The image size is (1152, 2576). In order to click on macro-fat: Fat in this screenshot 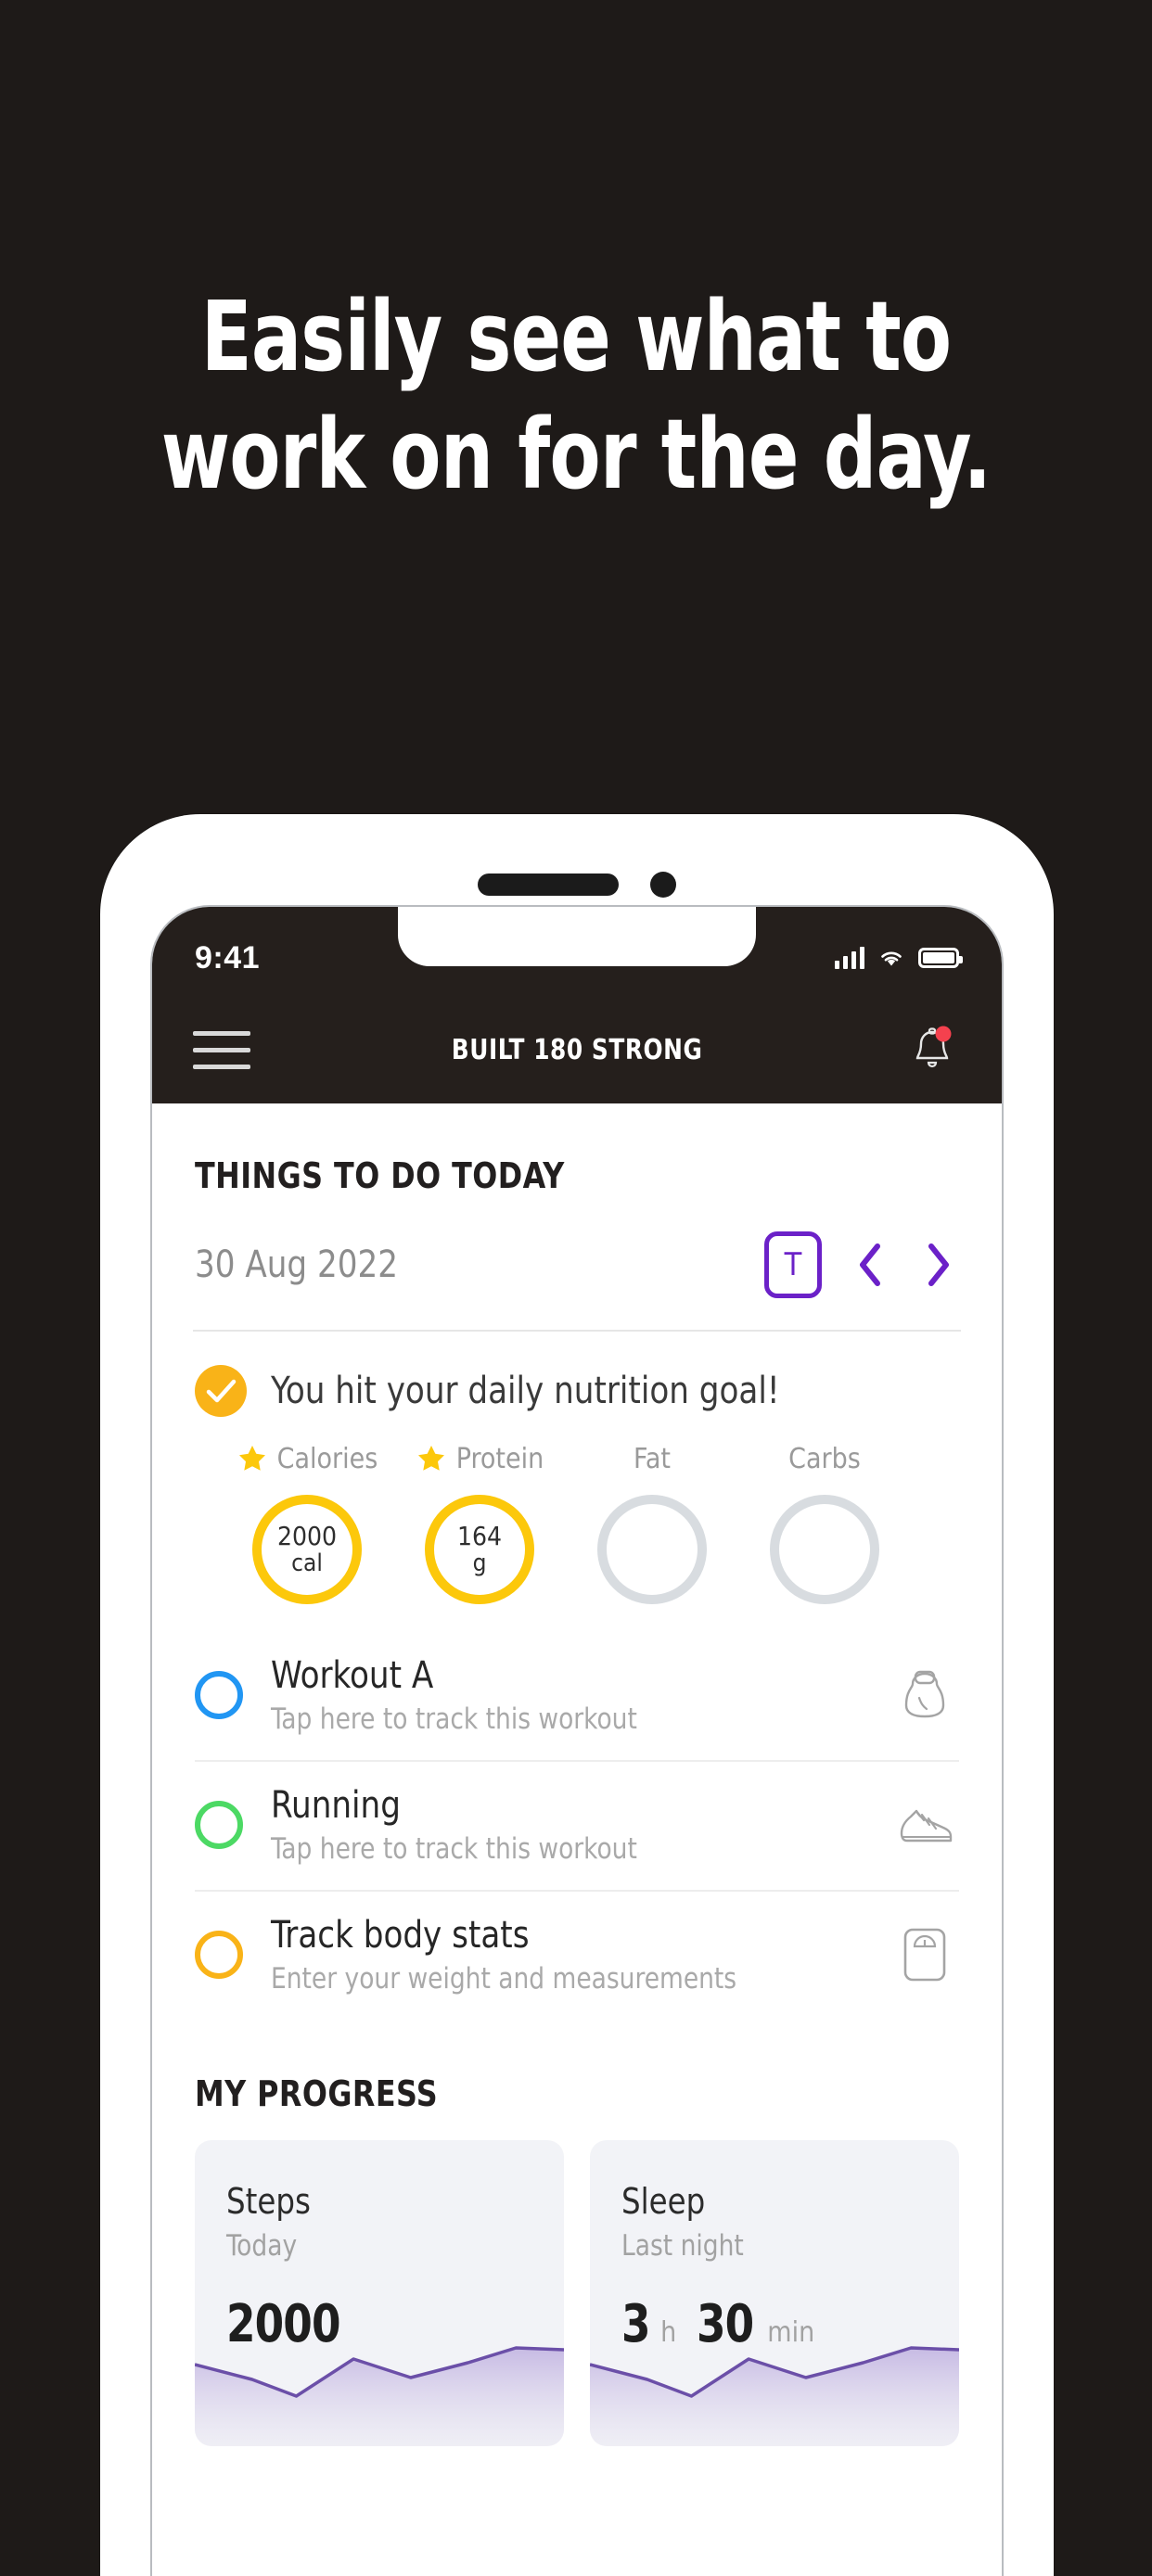, I will do `click(652, 1521)`.